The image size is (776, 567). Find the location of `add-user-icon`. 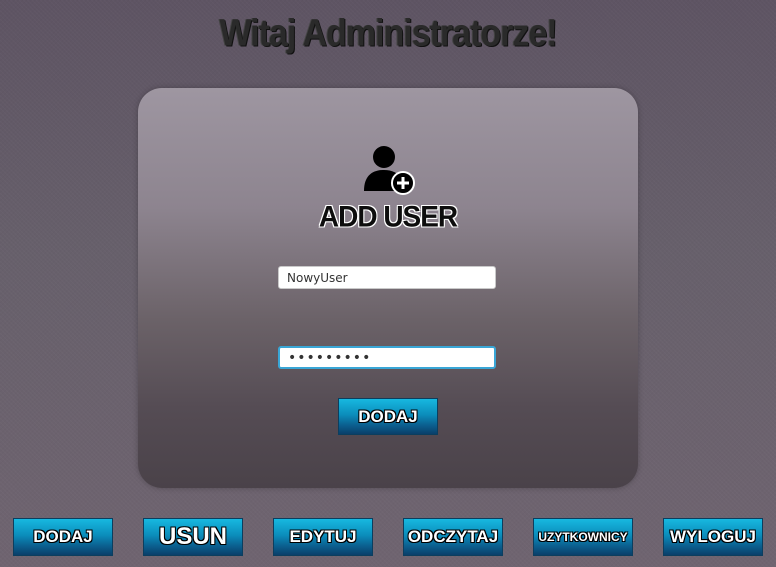

add-user-icon is located at coordinates (389, 170).